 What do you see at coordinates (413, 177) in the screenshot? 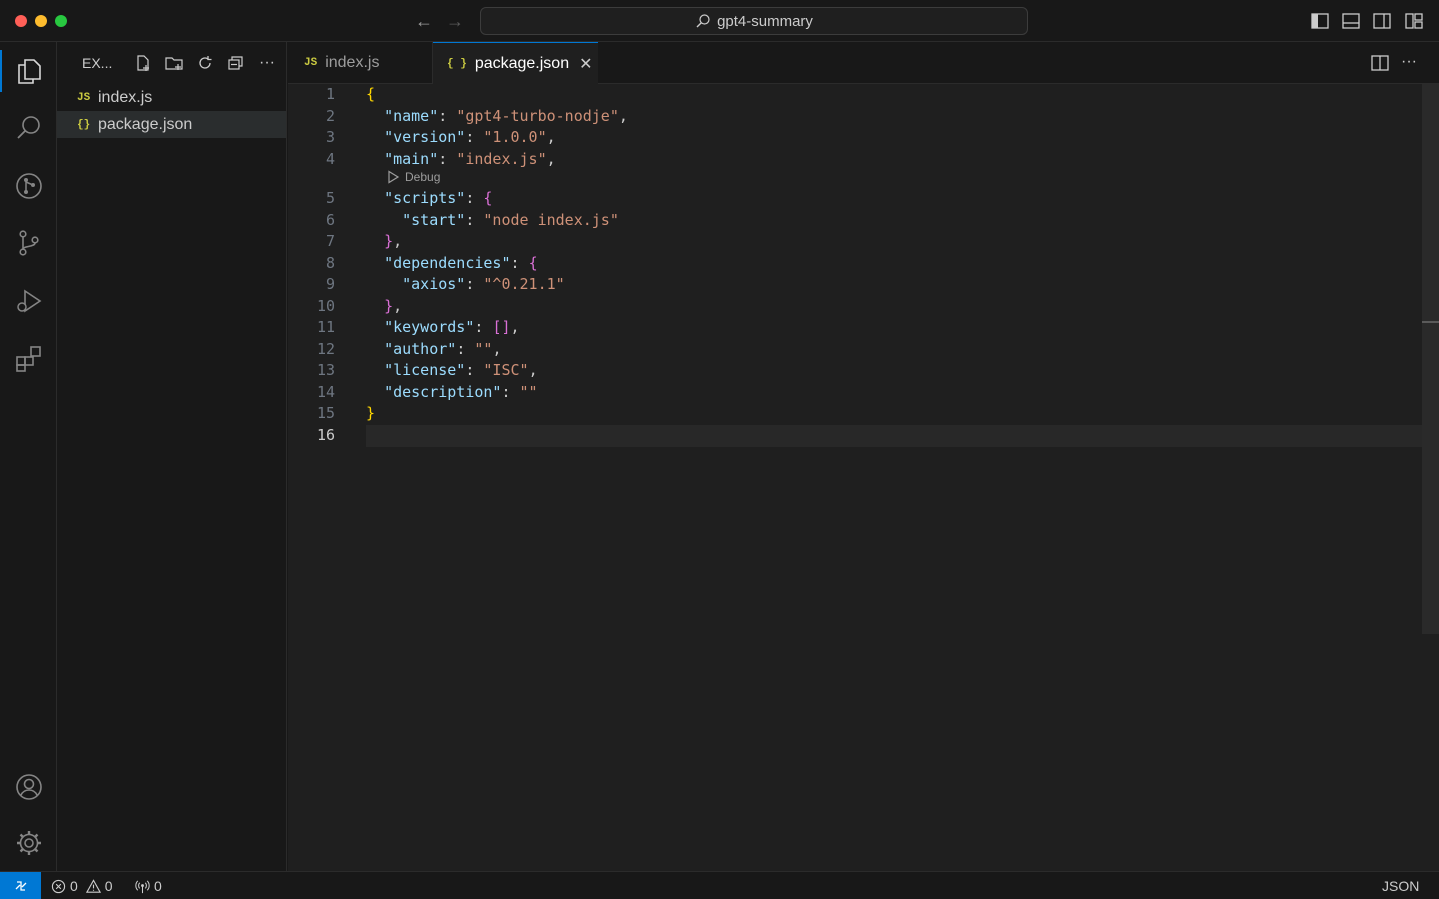
I see `debug-codelens: Debug` at bounding box center [413, 177].